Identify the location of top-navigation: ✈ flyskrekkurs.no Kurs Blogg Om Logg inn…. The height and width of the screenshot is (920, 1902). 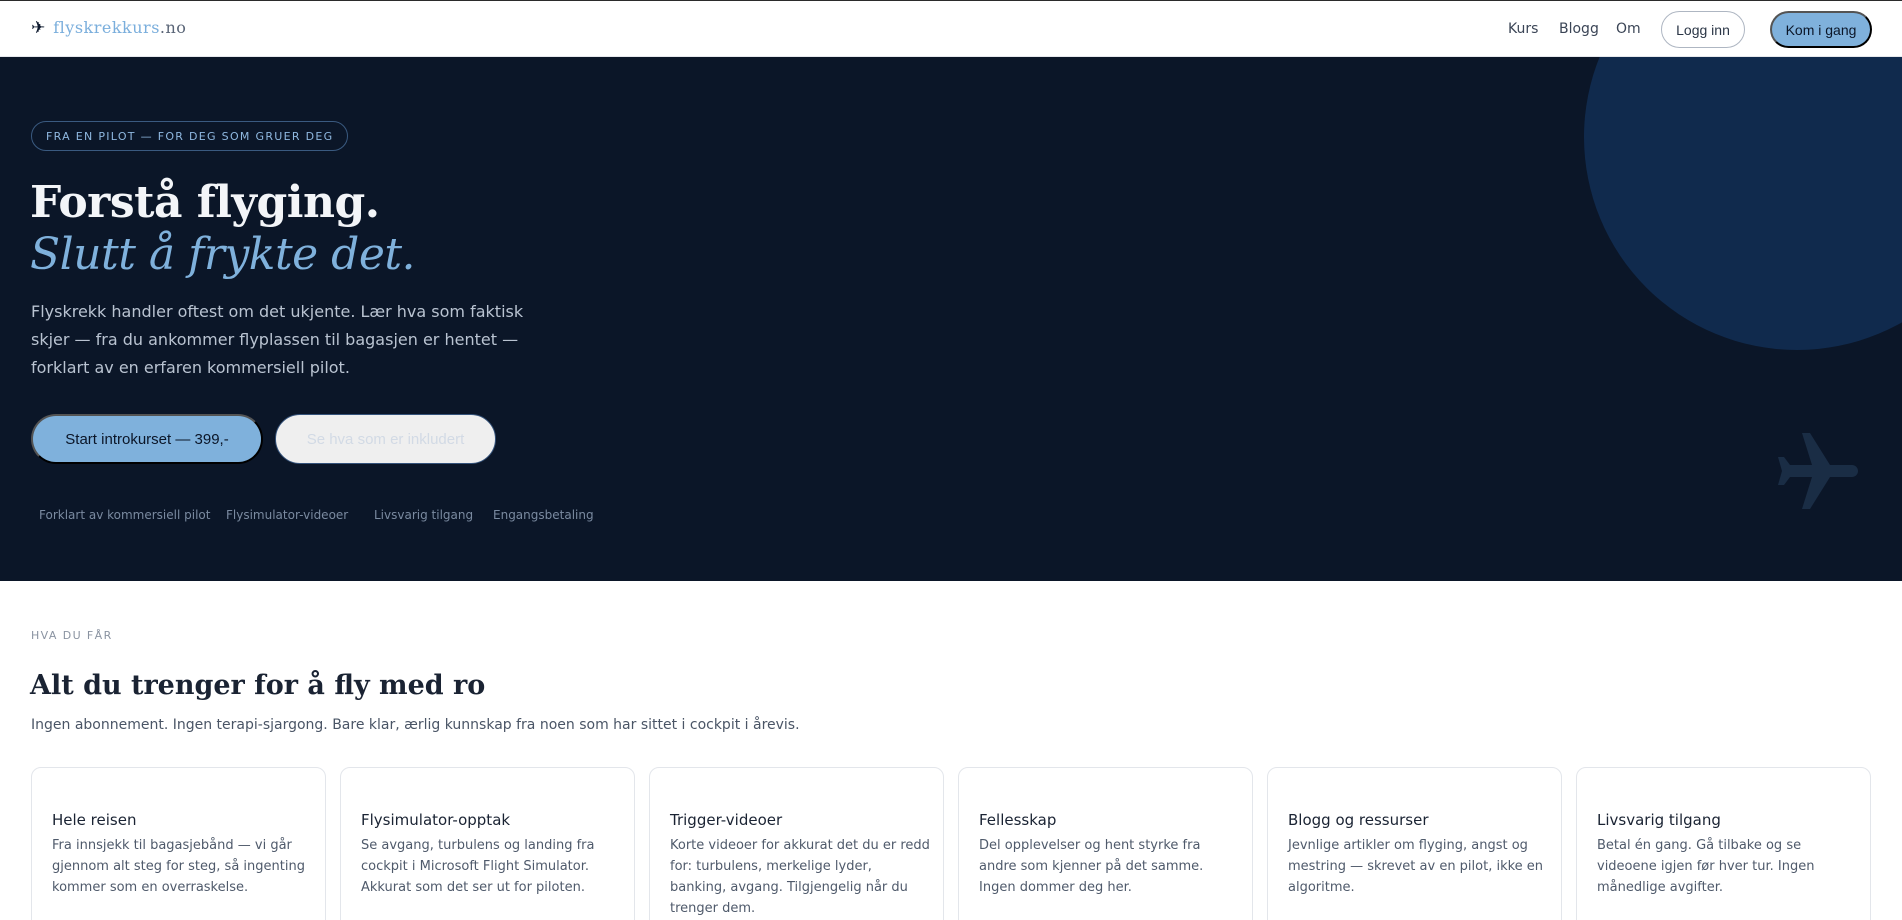
(951, 28).